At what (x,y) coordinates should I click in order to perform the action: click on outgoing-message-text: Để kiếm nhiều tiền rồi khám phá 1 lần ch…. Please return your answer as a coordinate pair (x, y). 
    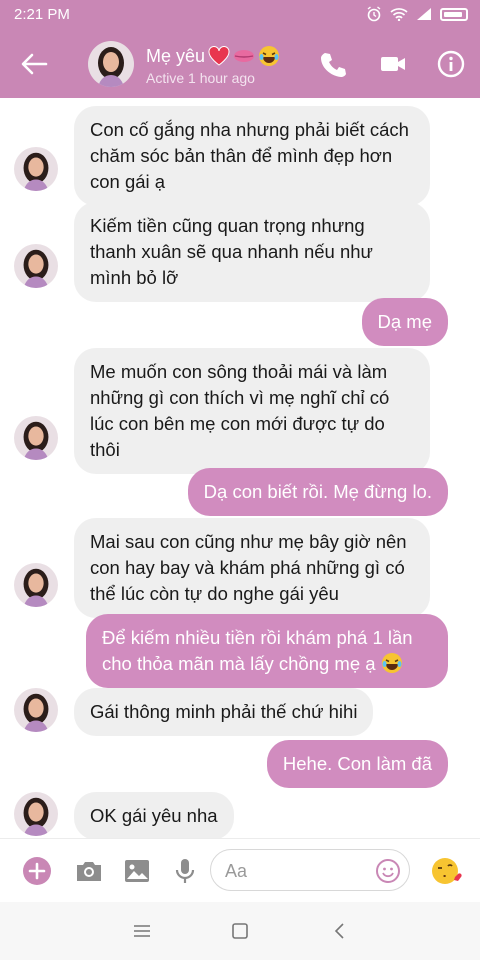
    Looking at the image, I should click on (257, 650).